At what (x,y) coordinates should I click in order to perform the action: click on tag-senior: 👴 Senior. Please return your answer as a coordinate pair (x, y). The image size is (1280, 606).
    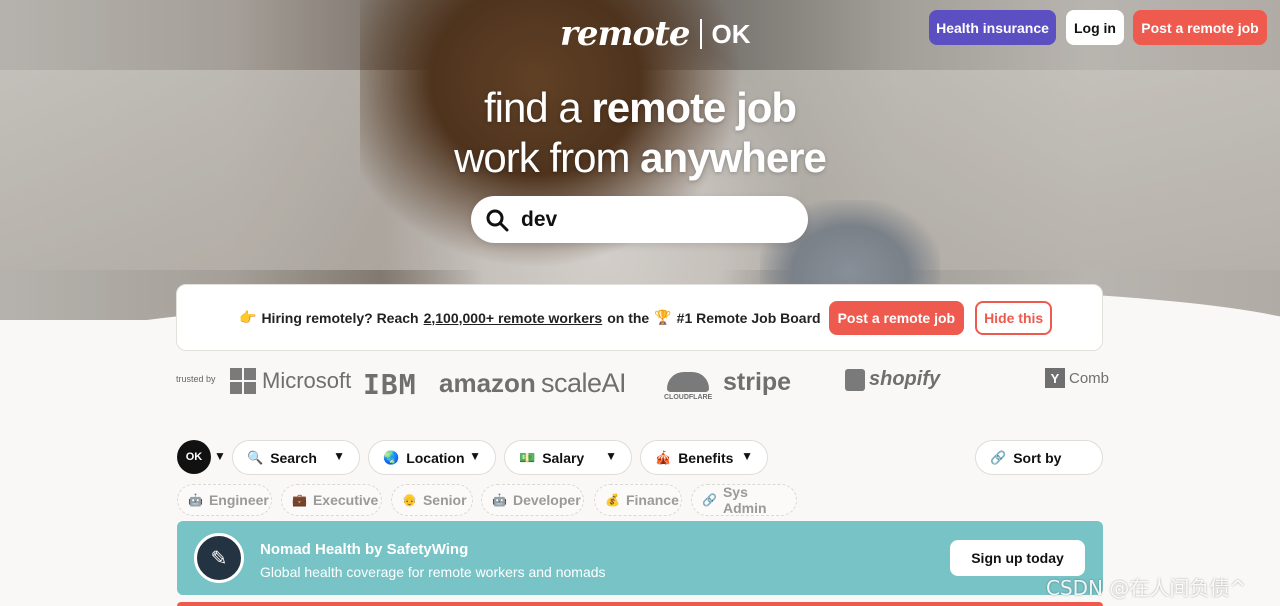
    Looking at the image, I should click on (432, 500).